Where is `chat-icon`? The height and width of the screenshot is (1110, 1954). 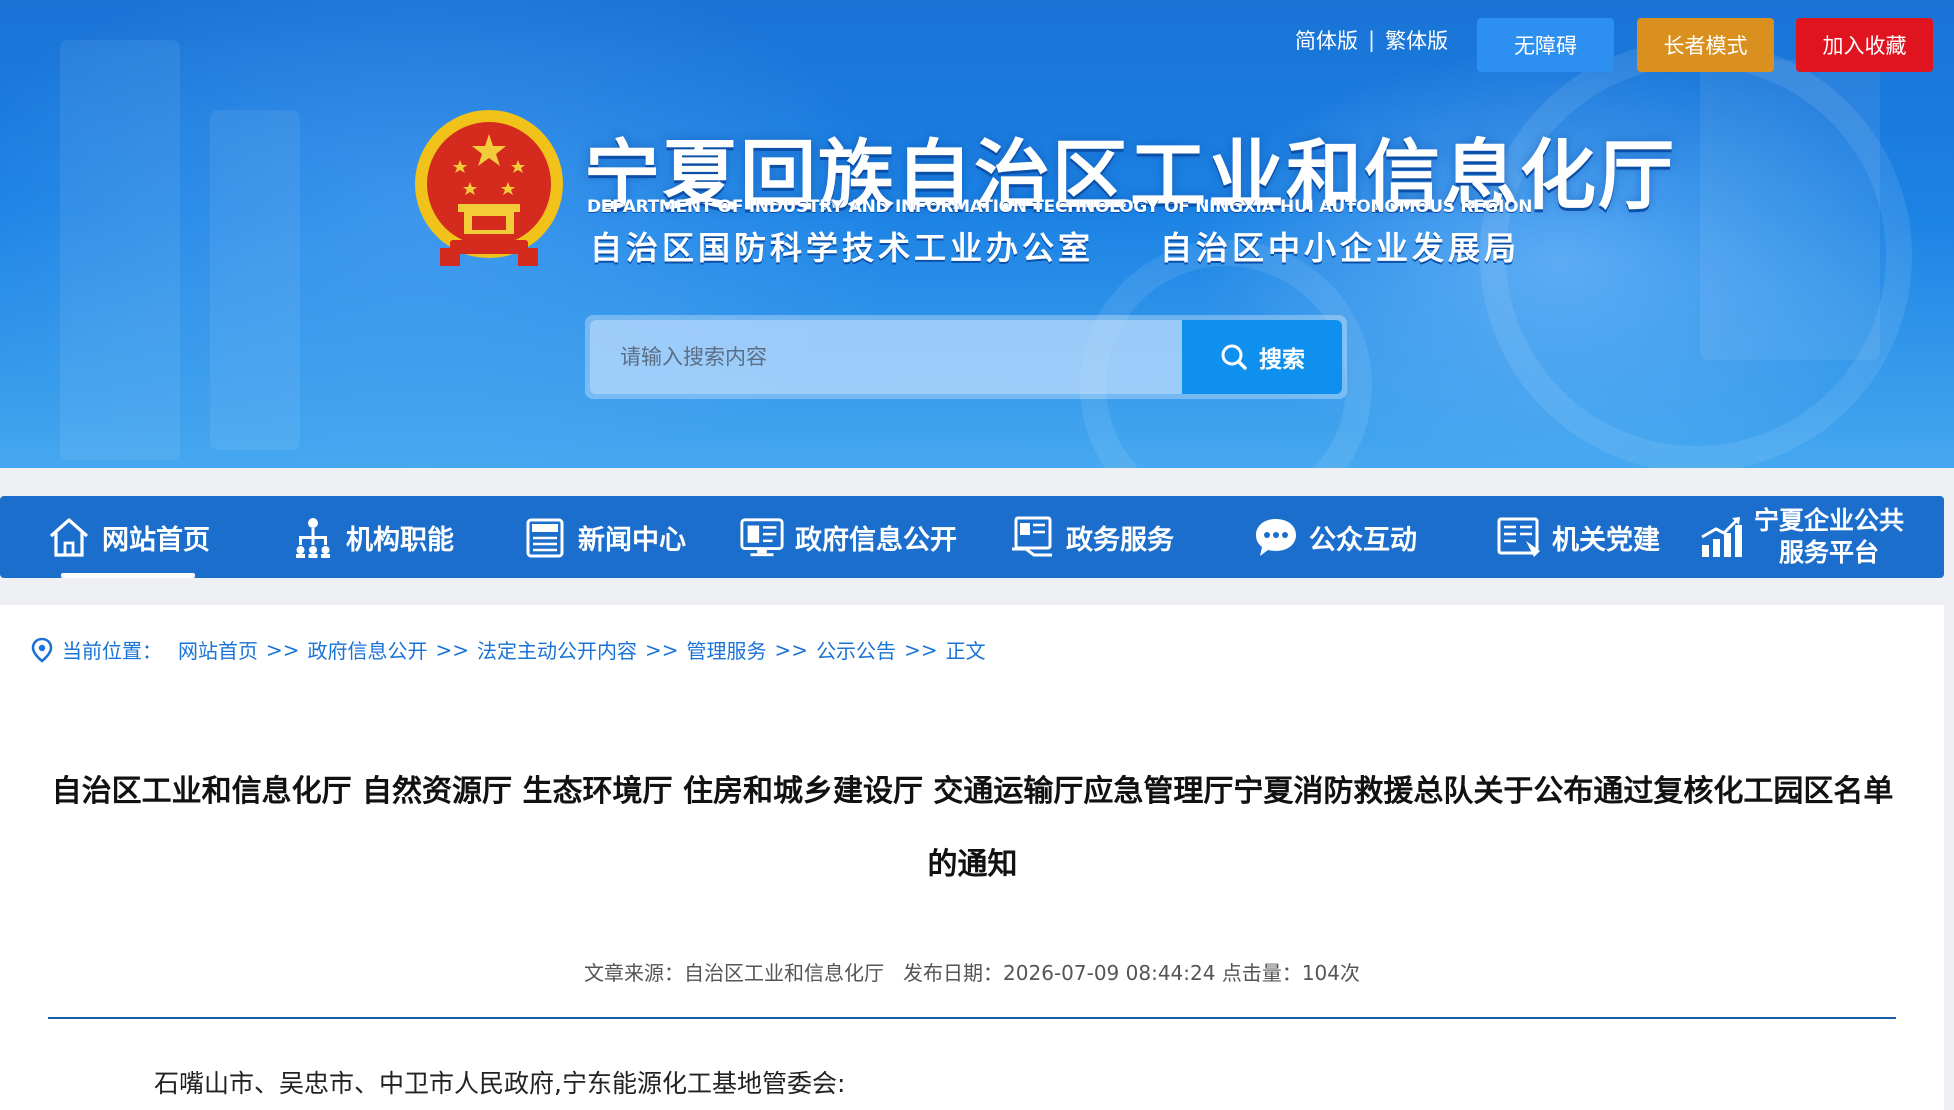 chat-icon is located at coordinates (1276, 537).